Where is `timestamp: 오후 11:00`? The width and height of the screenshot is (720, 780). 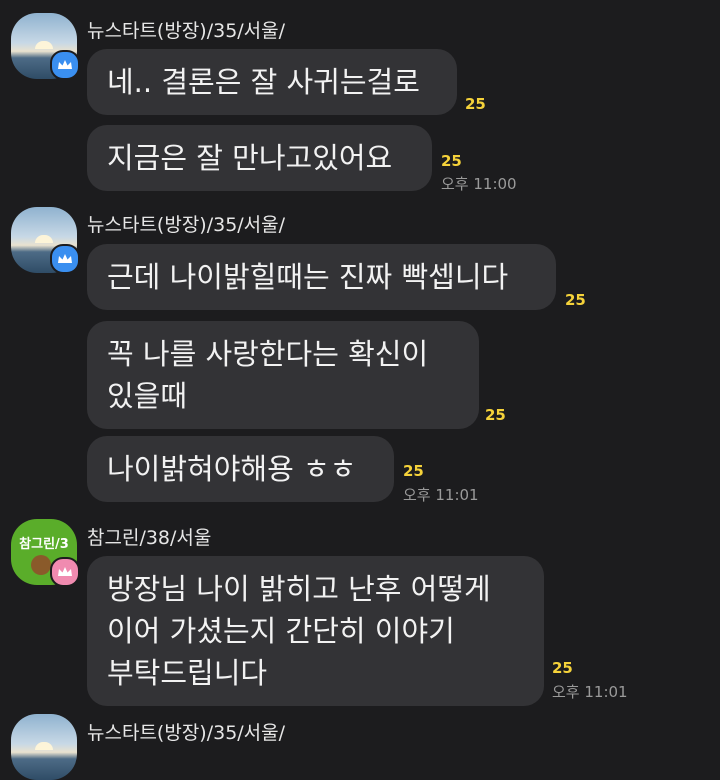
timestamp: 오후 11:00 is located at coordinates (479, 184).